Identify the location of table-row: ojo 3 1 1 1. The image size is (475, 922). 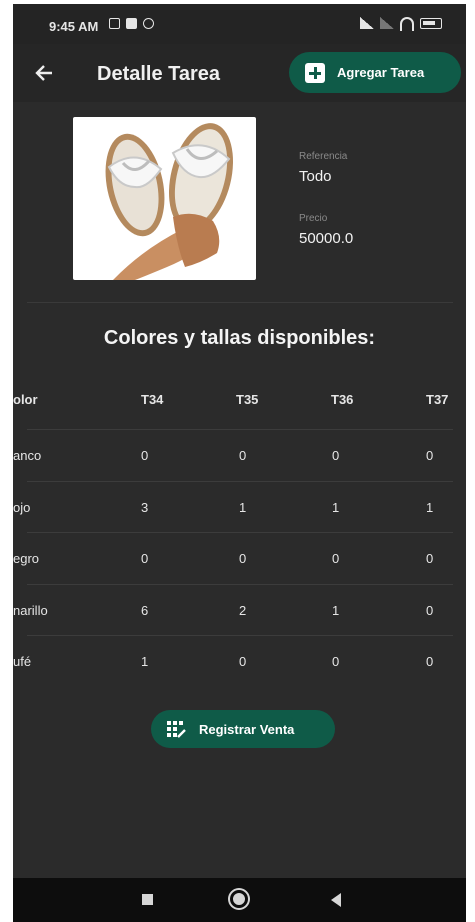
(239, 507).